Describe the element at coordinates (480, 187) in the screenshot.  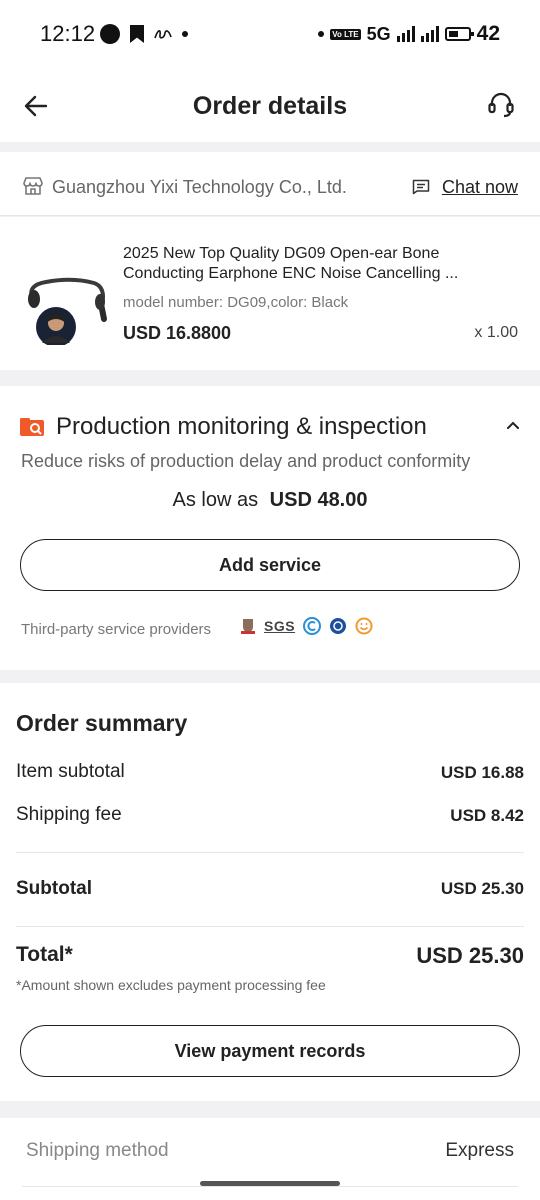
I see `chat-now-link: Chat now` at that location.